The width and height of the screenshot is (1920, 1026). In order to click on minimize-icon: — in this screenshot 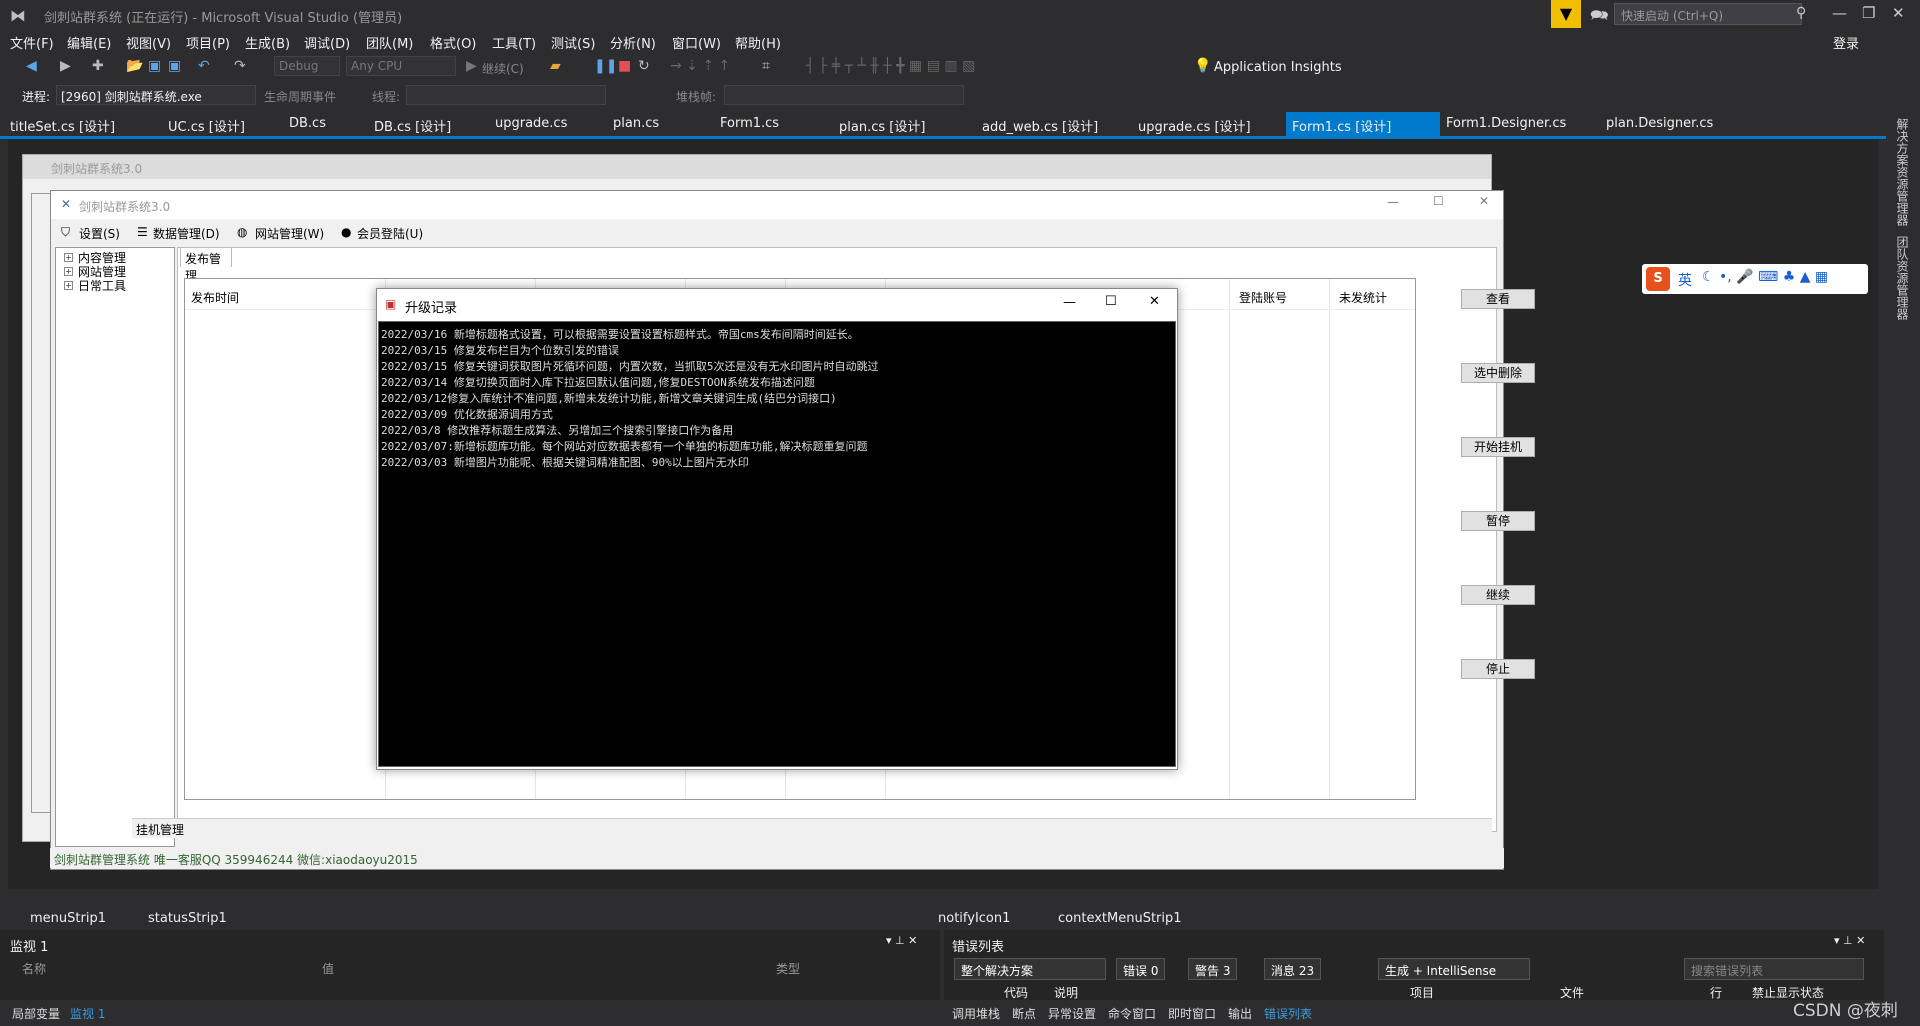, I will do `click(1839, 13)`.